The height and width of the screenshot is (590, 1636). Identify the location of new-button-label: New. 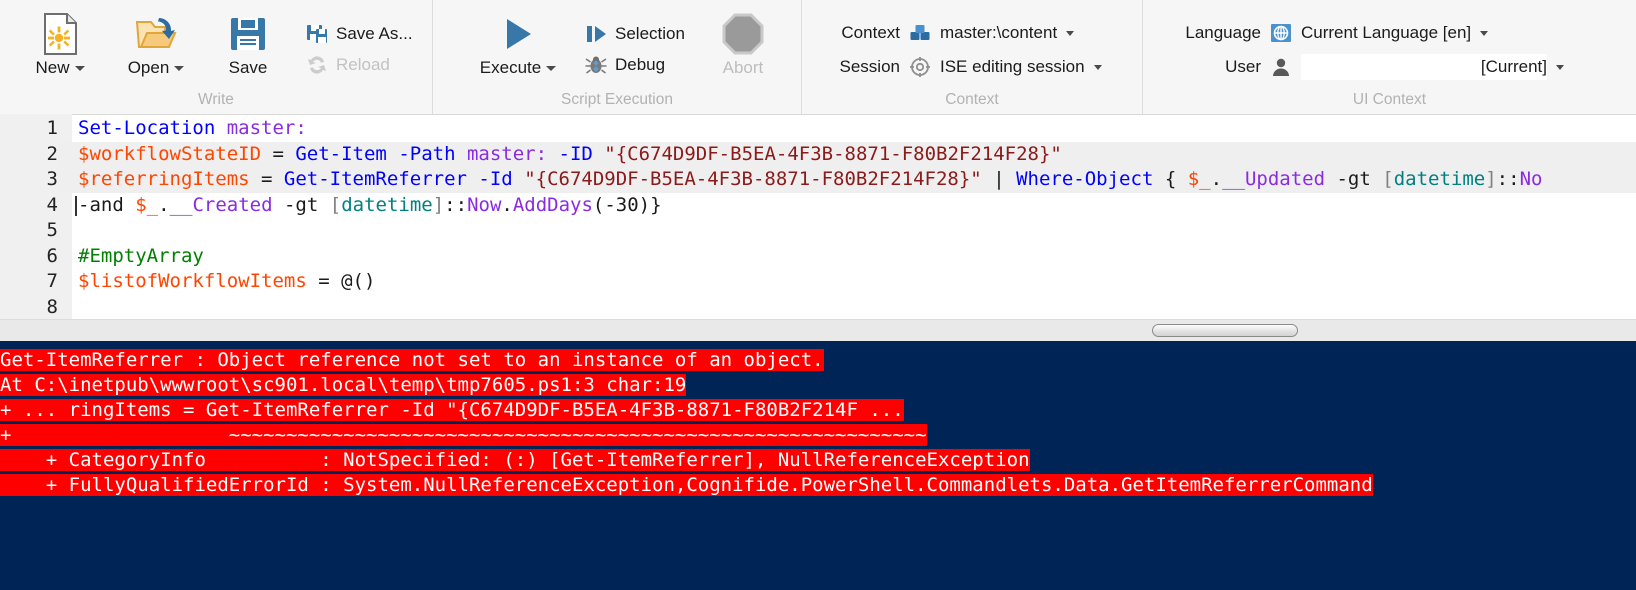
(52, 67).